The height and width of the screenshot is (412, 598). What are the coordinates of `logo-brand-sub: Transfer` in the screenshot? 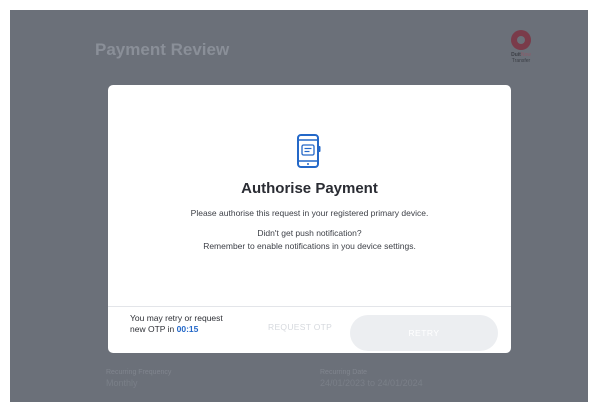 It's located at (521, 61).